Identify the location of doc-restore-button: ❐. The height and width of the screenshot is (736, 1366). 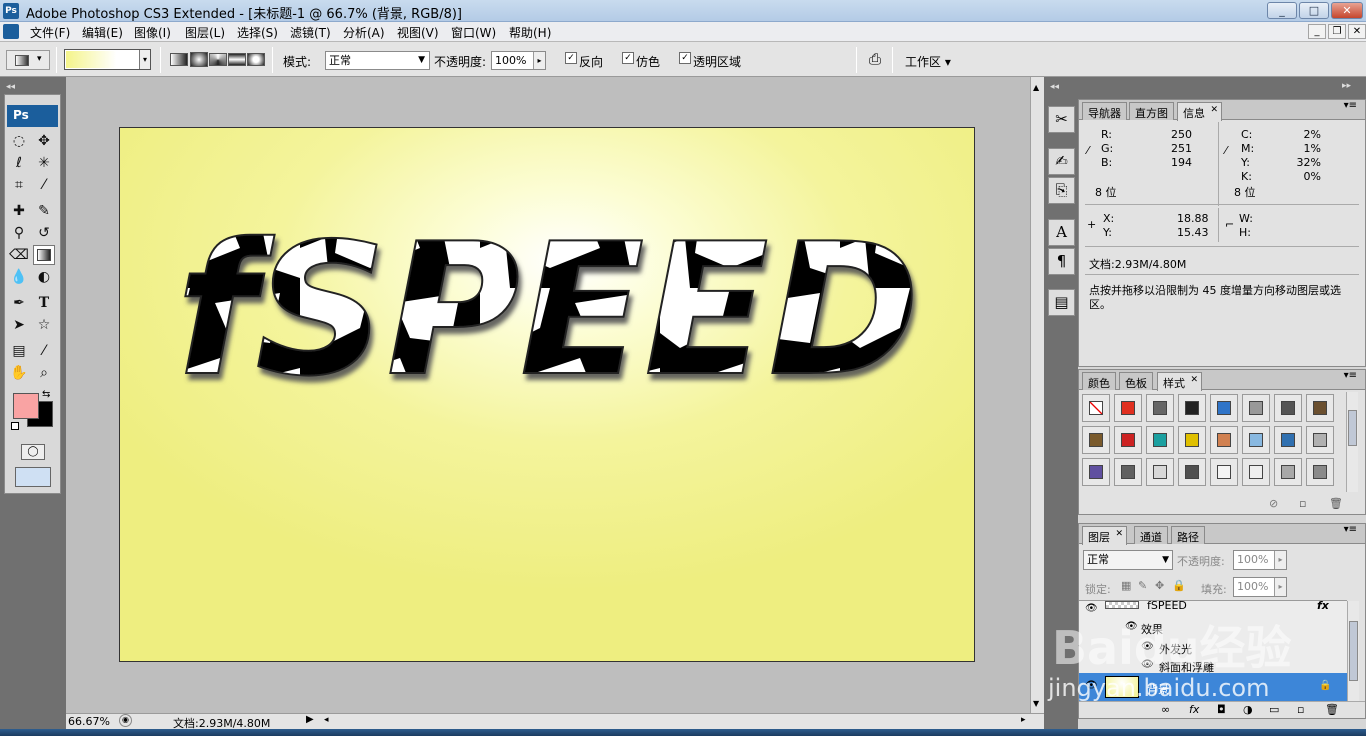
(1337, 31).